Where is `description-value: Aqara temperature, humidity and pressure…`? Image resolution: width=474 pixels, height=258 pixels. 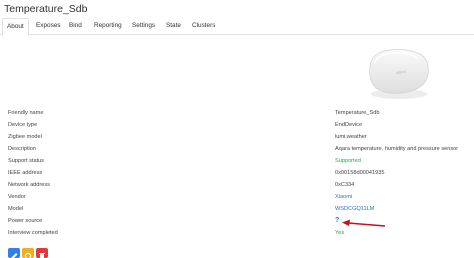
description-value: Aqara temperature, humidity and pressure… is located at coordinates (397, 149).